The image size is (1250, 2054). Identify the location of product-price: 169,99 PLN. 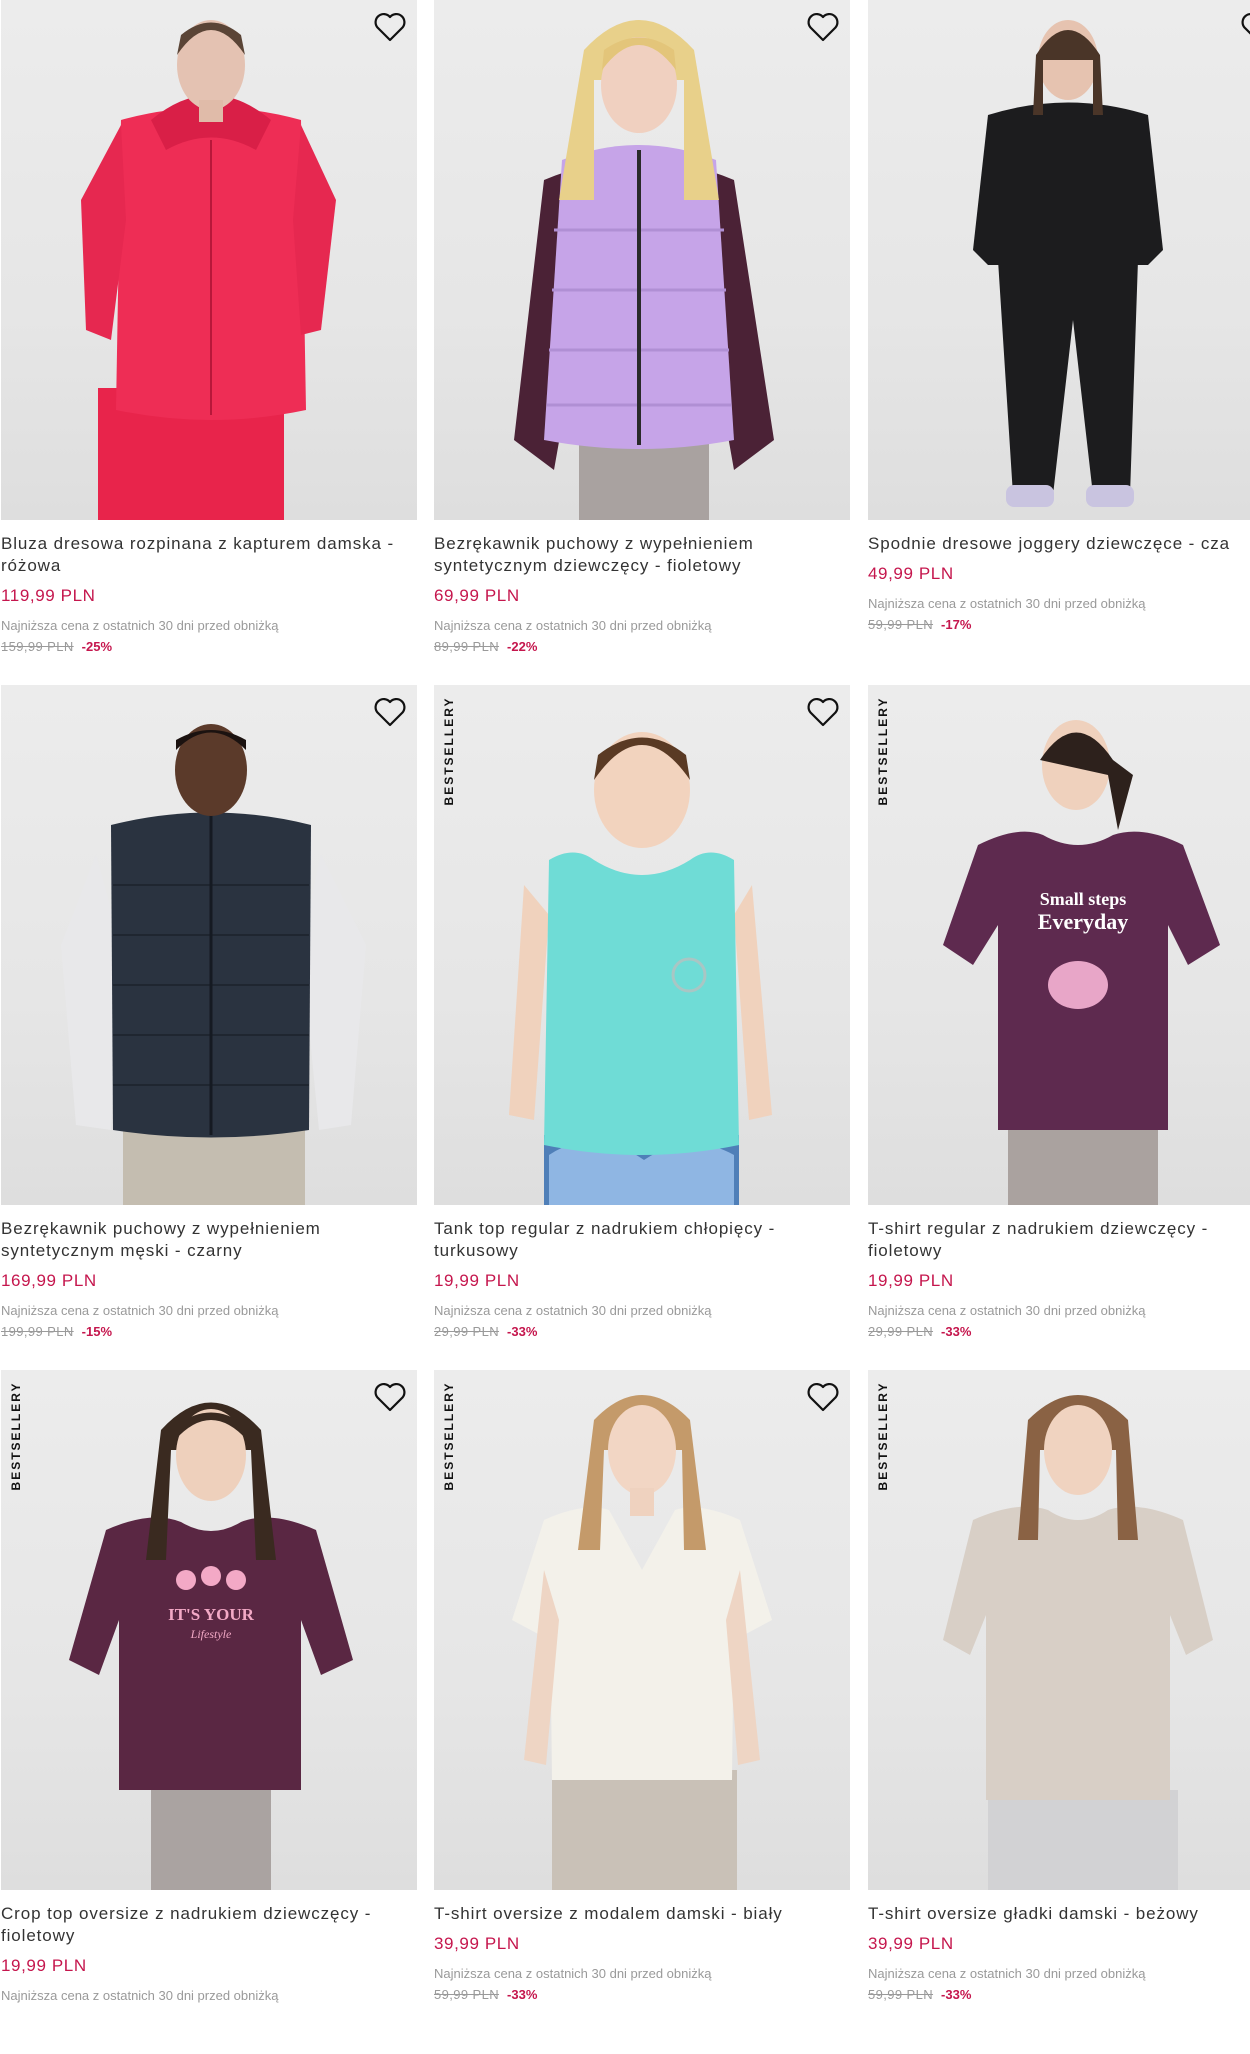
(49, 1280).